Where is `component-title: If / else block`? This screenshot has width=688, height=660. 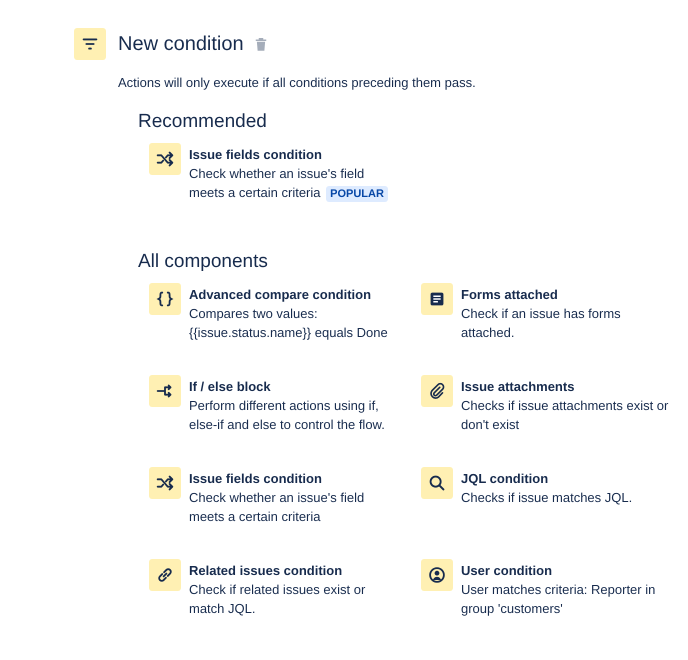 component-title: If / else block is located at coordinates (230, 387).